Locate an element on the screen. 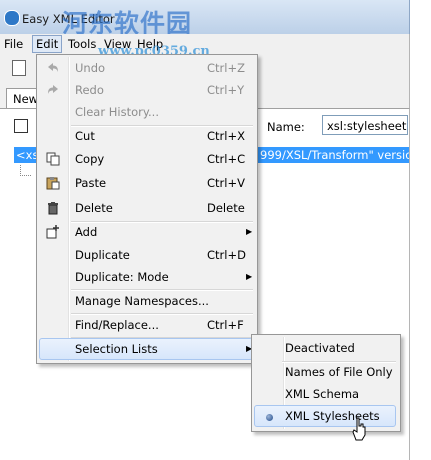  menu-tools: Tools is located at coordinates (82, 44).